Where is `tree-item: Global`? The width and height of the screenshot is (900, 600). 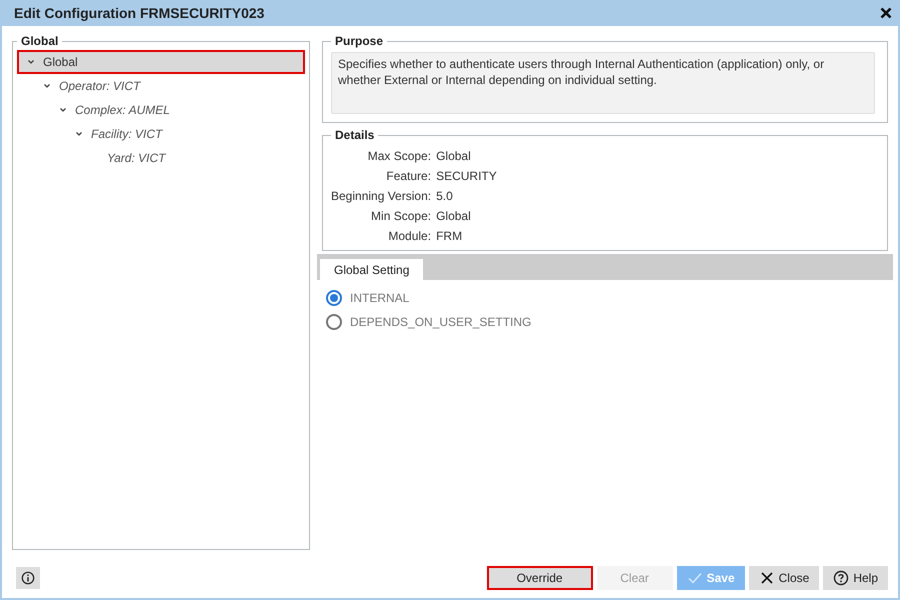
tree-item: Global is located at coordinates (161, 62).